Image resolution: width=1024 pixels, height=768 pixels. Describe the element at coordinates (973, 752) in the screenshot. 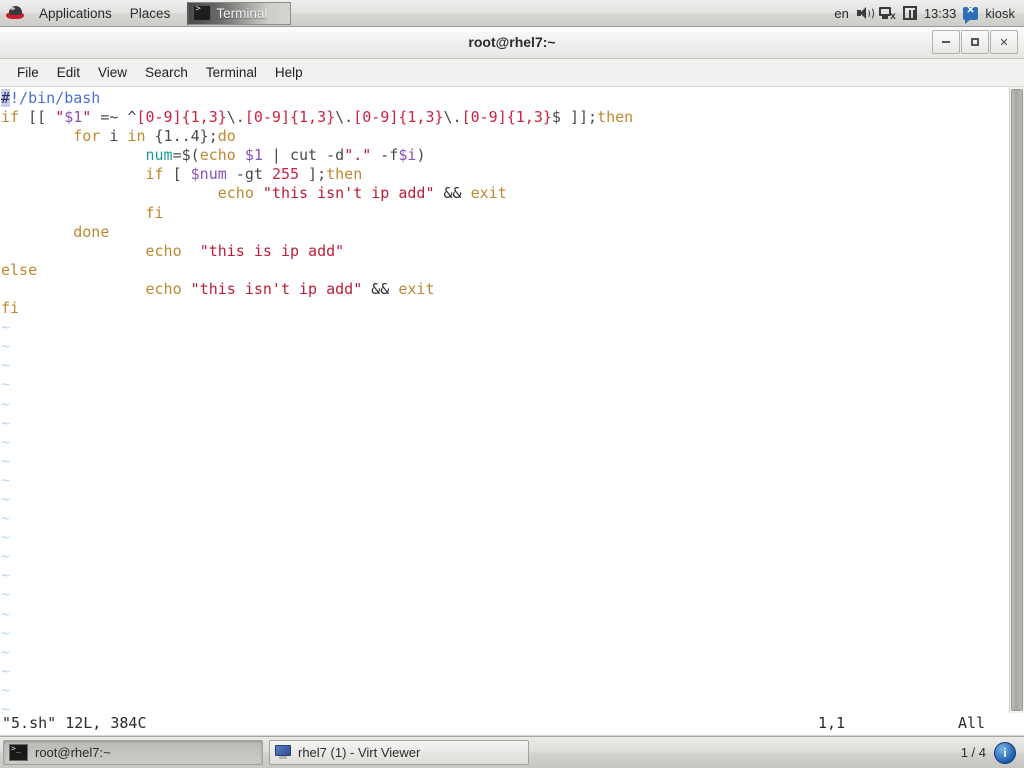

I see `workspace-indicator: 1 / 4` at that location.